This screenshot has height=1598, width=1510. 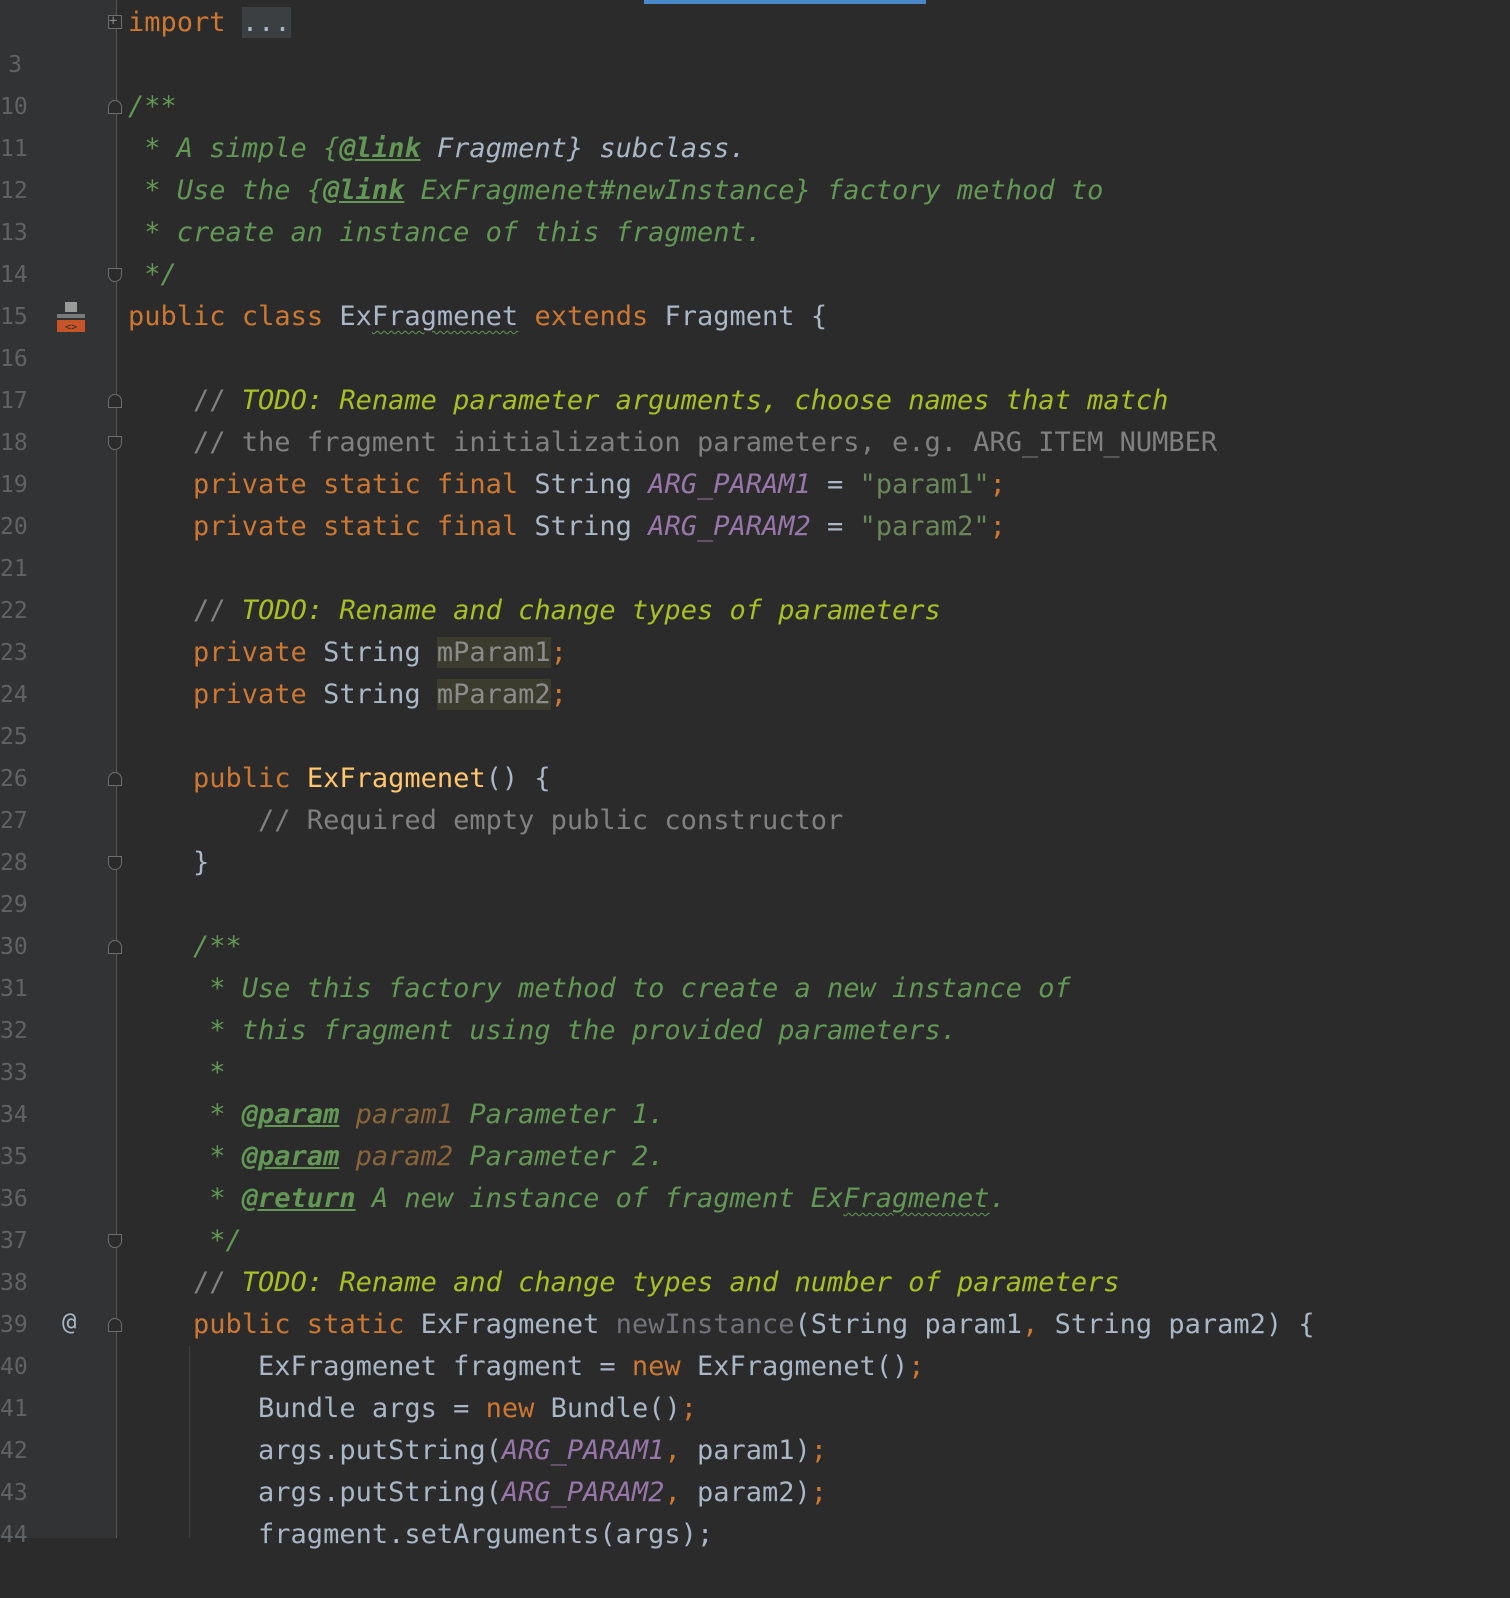 What do you see at coordinates (185, 400) in the screenshot?
I see `comment-prefix: //` at bounding box center [185, 400].